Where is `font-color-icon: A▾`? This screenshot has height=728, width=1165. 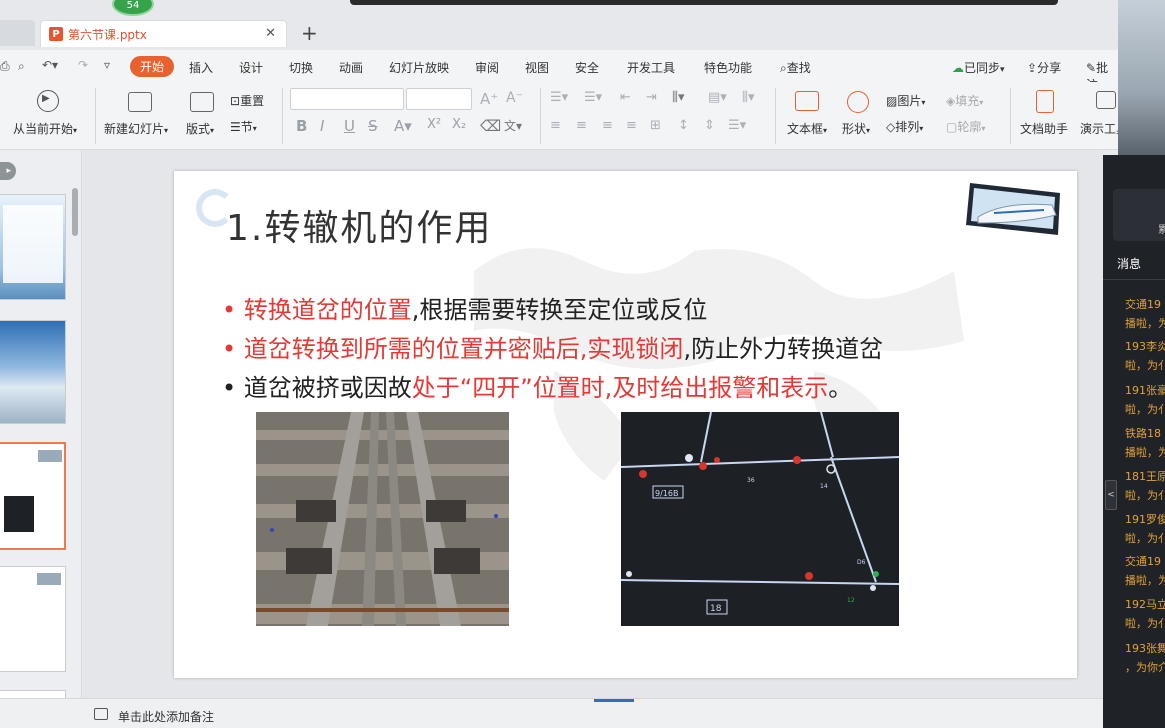 font-color-icon: A▾ is located at coordinates (403, 126).